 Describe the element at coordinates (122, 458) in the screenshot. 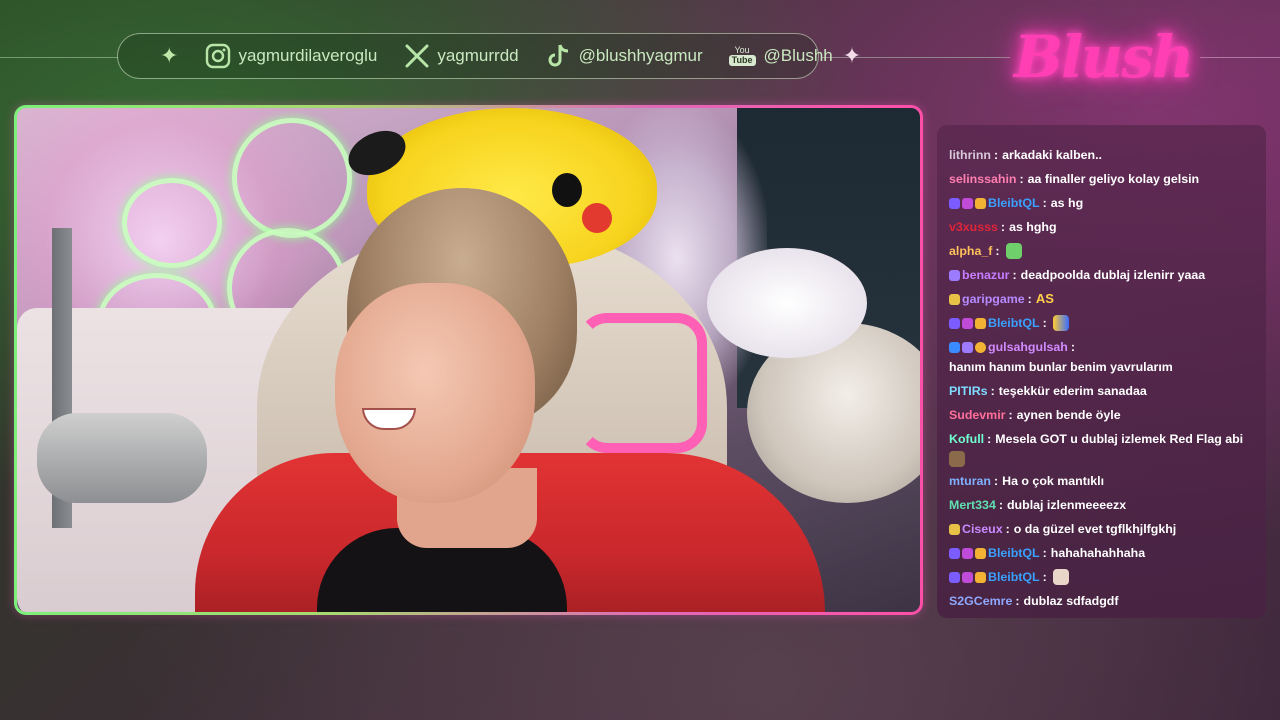

I see `microphone` at that location.